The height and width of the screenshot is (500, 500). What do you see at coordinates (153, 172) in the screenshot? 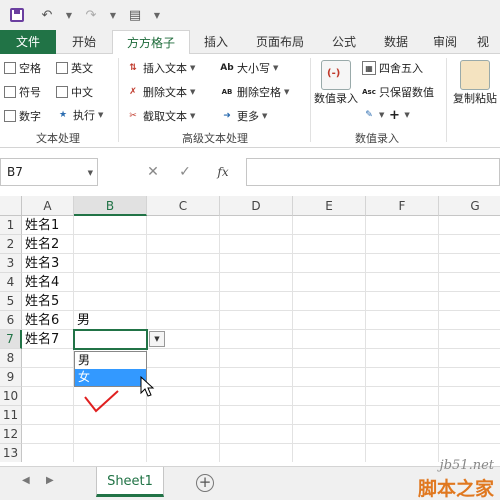
I see `cancel-button: ✕` at bounding box center [153, 172].